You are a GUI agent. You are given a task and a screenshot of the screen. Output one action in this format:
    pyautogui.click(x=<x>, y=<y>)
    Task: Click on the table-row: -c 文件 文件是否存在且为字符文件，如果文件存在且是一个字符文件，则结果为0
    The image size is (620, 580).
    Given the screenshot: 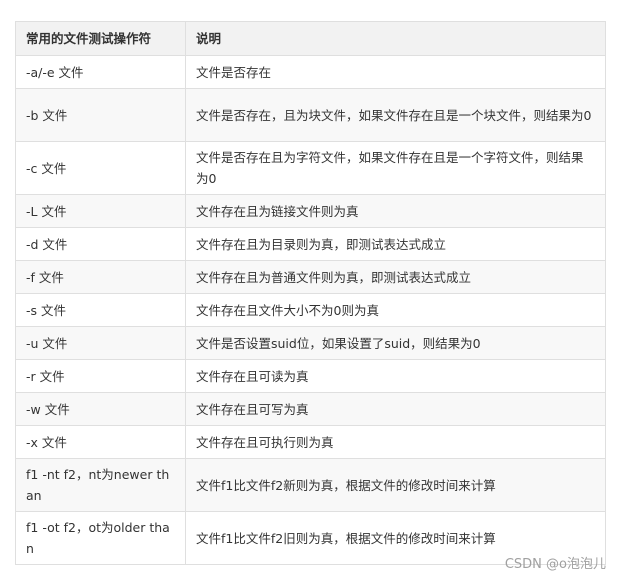 What is the action you would take?
    pyautogui.click(x=310, y=168)
    